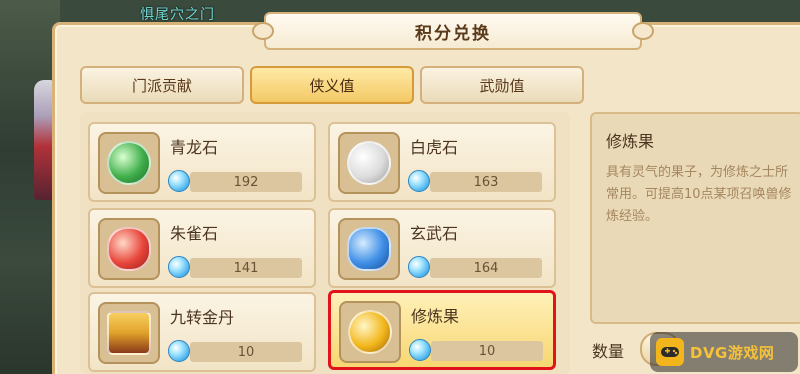  Describe the element at coordinates (699, 194) in the screenshot. I see `detail-item-description: 具有灵气的果子，为修炼之士所常用。可提高10点某项召唤兽修炼经验。` at that location.